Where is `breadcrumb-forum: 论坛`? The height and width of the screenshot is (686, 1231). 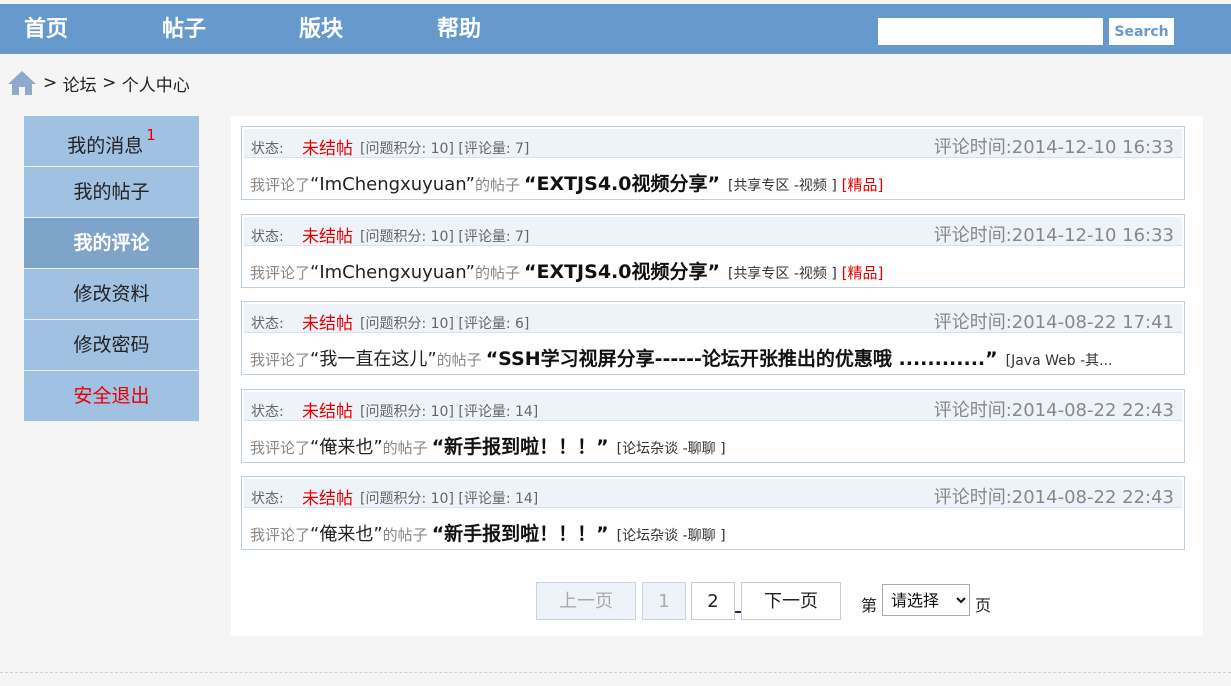
breadcrumb-forum: 论坛 is located at coordinates (80, 83).